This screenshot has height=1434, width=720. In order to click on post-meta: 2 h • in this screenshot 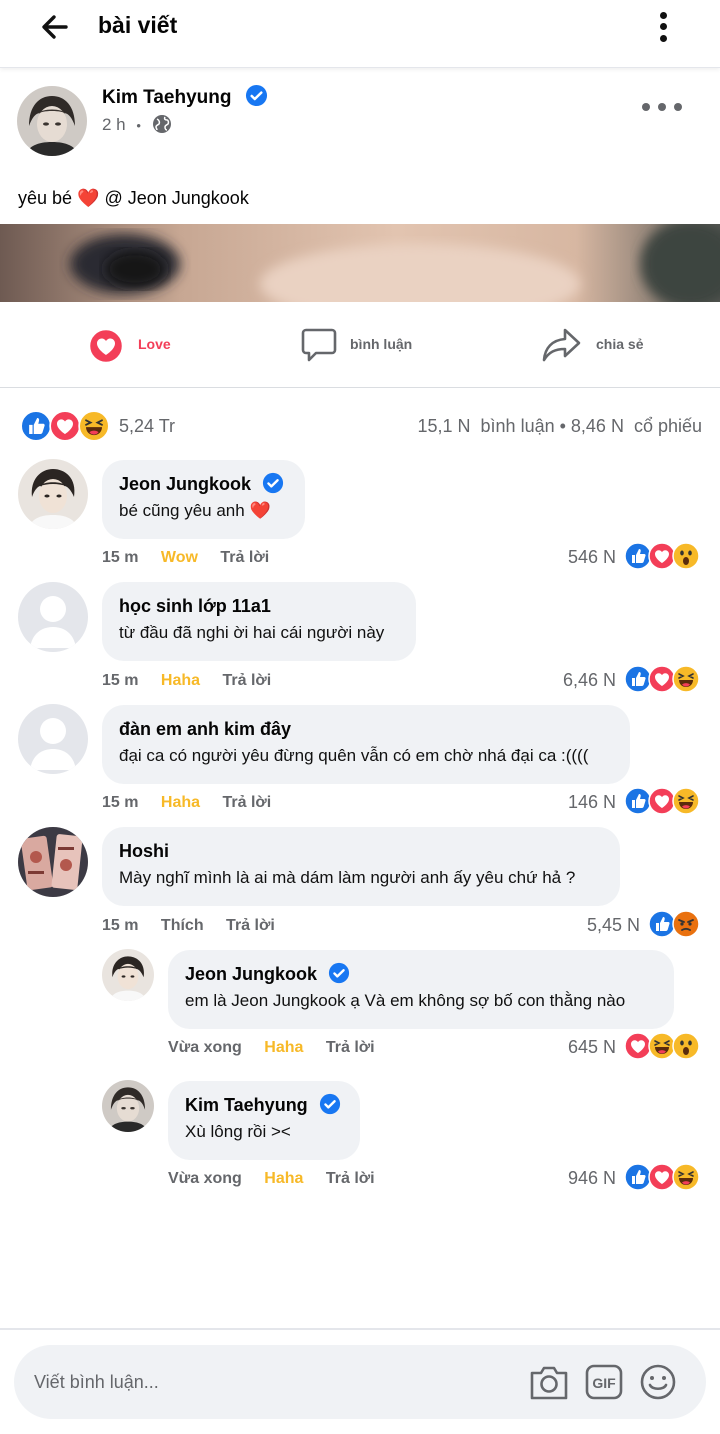, I will do `click(137, 124)`.